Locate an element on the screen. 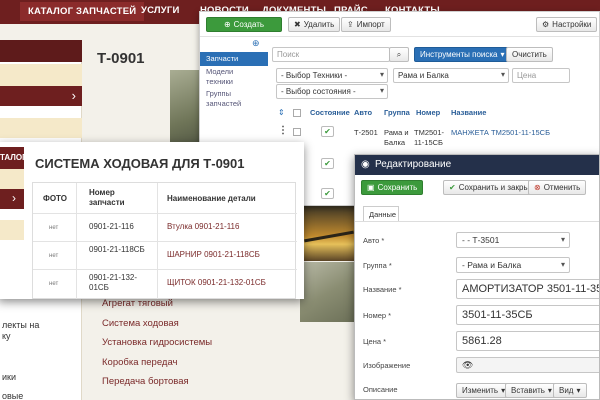 This screenshot has width=600, height=400. left-menu-header is located at coordinates (41, 51).